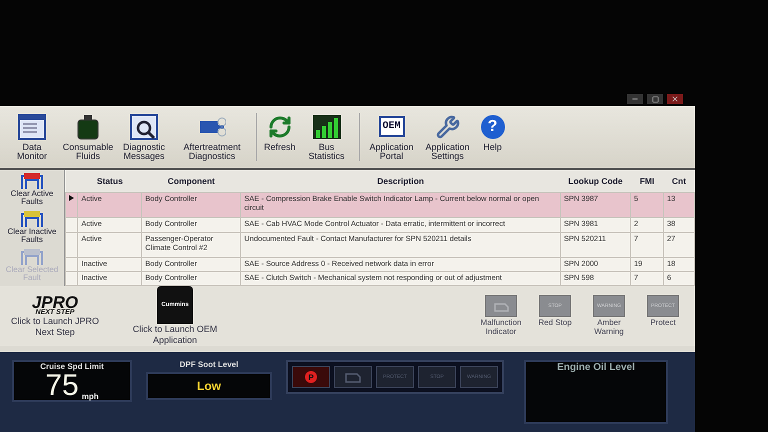 Image resolution: width=768 pixels, height=432 pixels. I want to click on toolbar-button: Application Settings, so click(448, 137).